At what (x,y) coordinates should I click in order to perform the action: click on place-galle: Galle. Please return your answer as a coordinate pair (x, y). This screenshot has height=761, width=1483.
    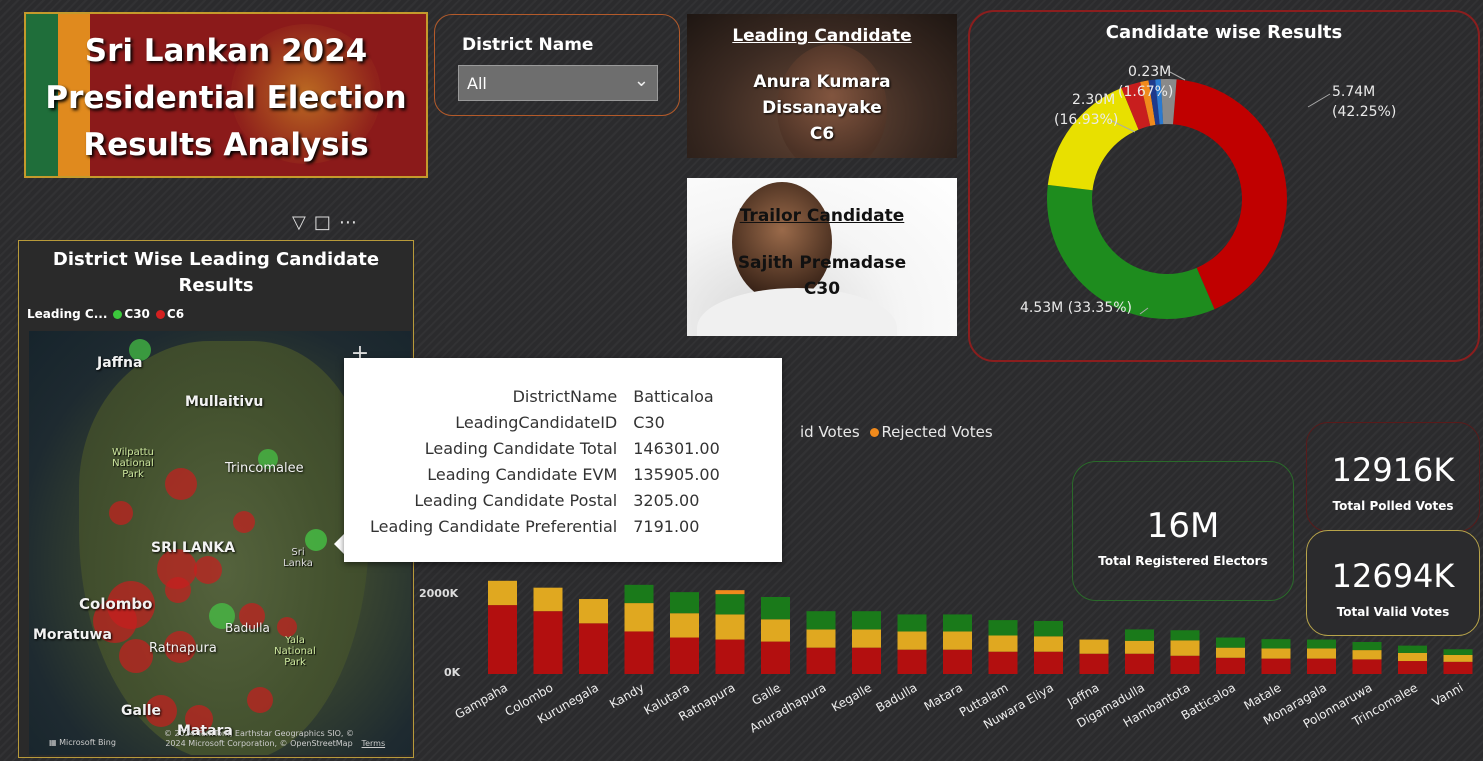
    Looking at the image, I should click on (141, 711).